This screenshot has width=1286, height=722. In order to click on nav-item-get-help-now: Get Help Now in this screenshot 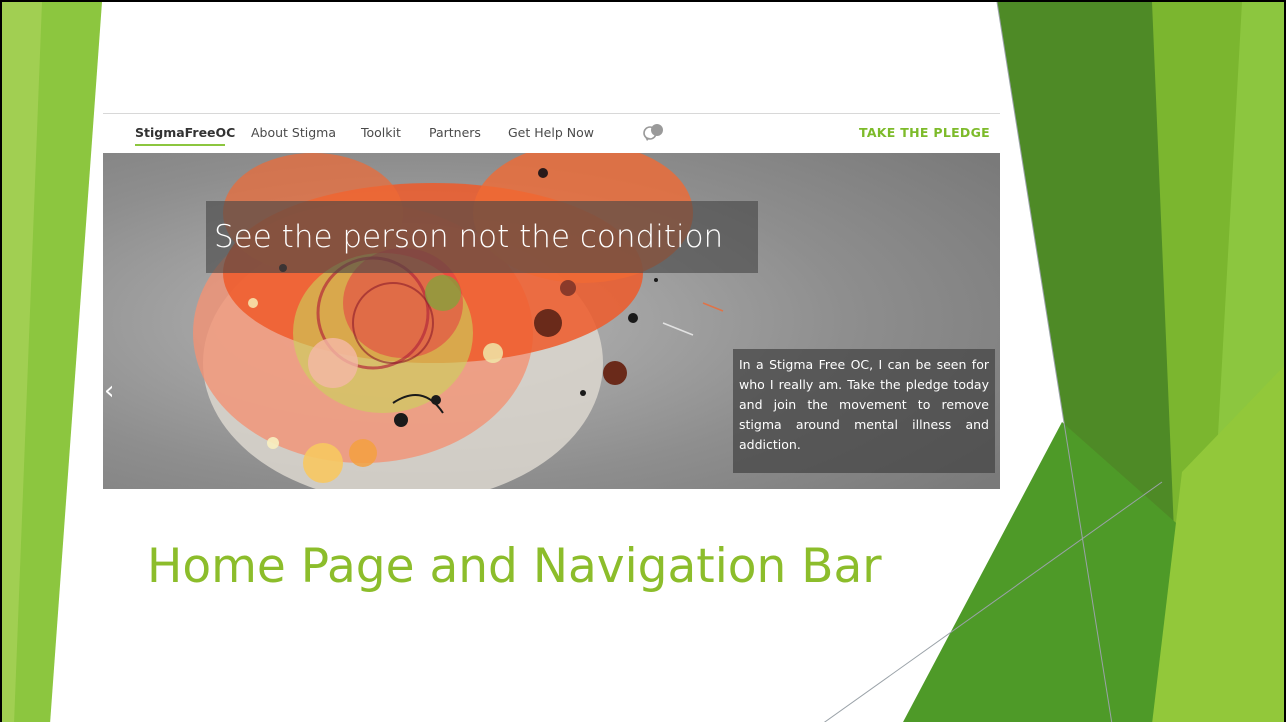, I will do `click(551, 132)`.